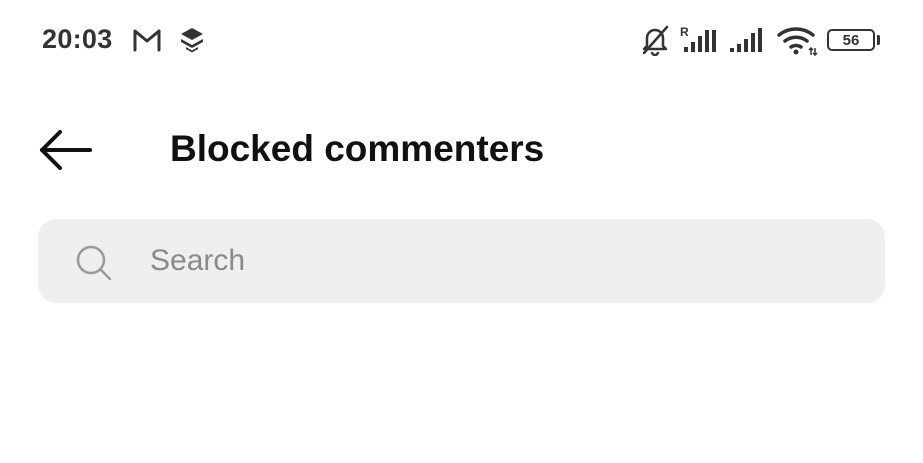 This screenshot has height=463, width=923. I want to click on battery-level: 56, so click(851, 40).